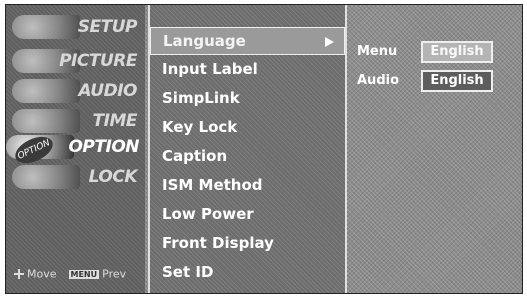 Image resolution: width=527 pixels, height=298 pixels. I want to click on category-setup-label: SETUP, so click(107, 27).